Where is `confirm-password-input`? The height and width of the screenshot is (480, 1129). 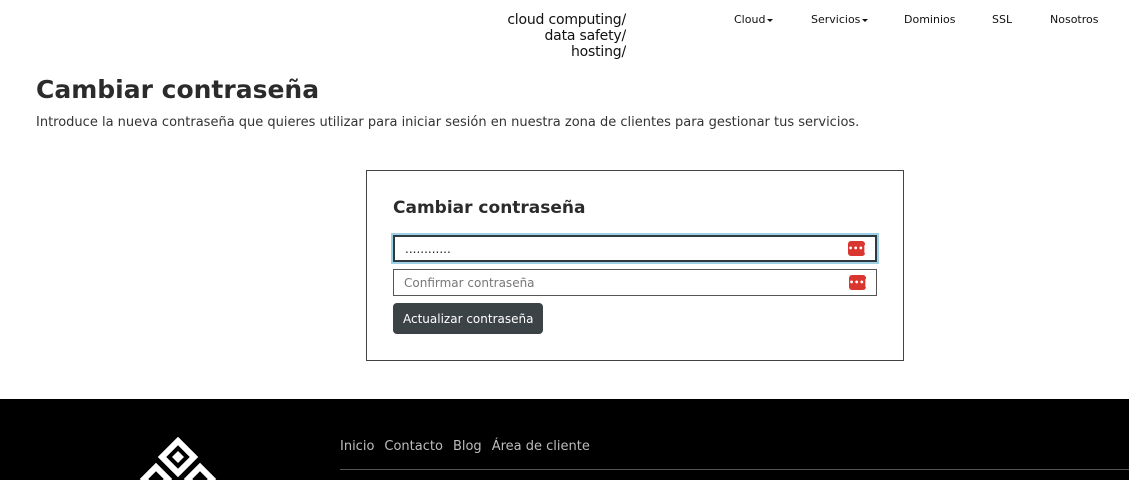
confirm-password-input is located at coordinates (626, 282).